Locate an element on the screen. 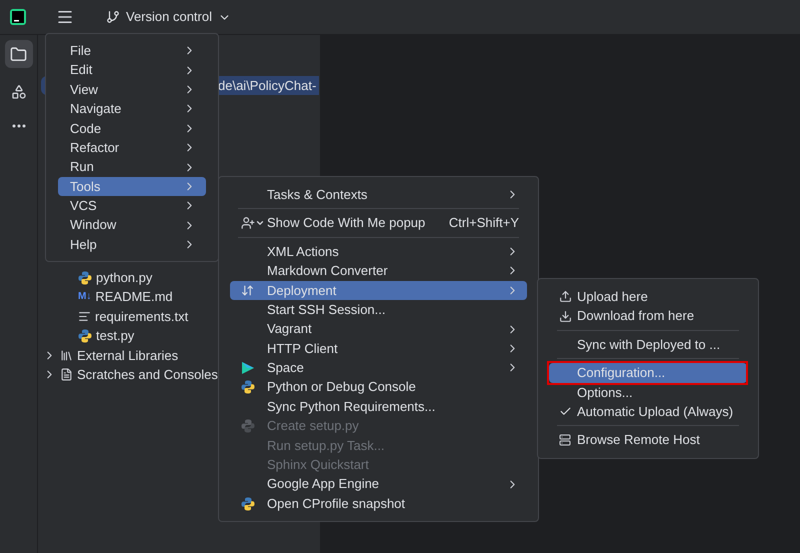 The width and height of the screenshot is (800, 553). menu-item: File is located at coordinates (132, 50).